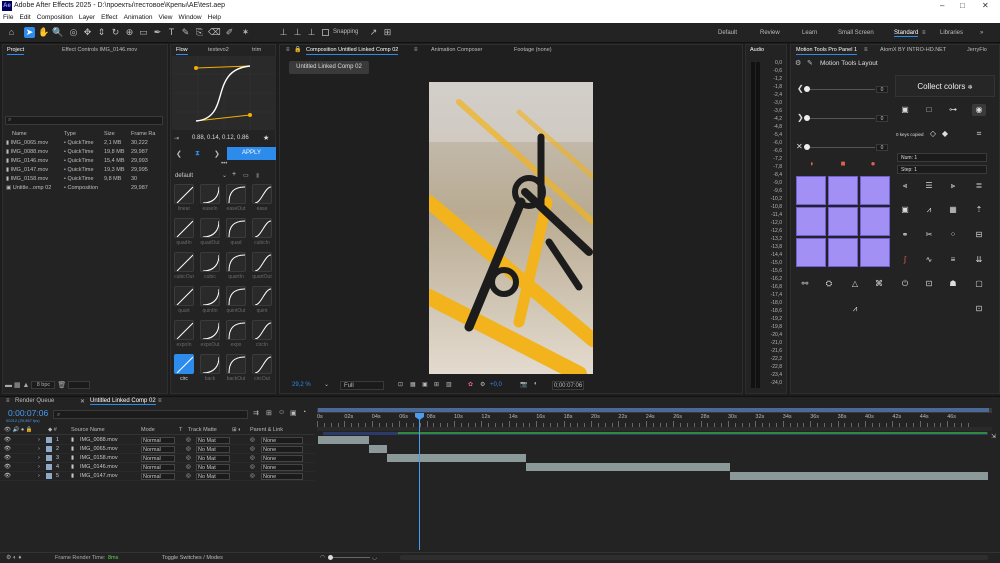 This screenshot has height=563, width=1000. I want to click on zoom-tool-icon: 🔍, so click(57, 32).